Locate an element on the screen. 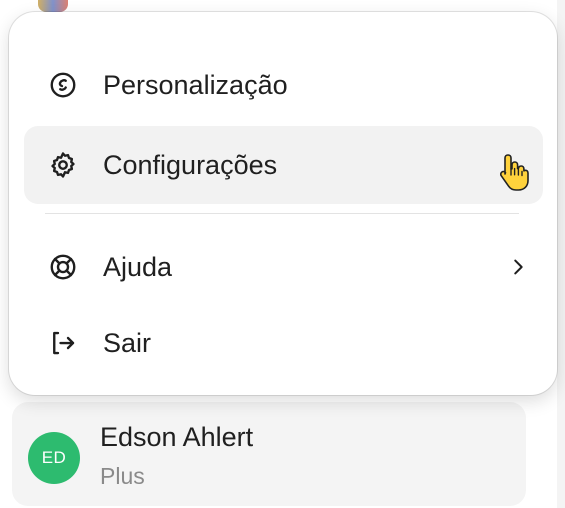  background-avatar-peek is located at coordinates (53, 6).